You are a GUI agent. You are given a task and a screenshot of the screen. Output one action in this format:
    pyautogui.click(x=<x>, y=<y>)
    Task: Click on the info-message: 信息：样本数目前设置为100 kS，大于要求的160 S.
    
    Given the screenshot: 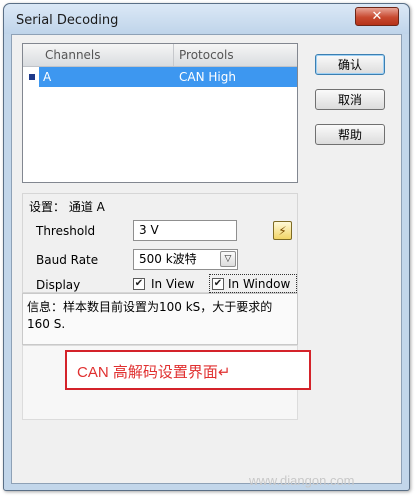 What is the action you would take?
    pyautogui.click(x=150, y=315)
    